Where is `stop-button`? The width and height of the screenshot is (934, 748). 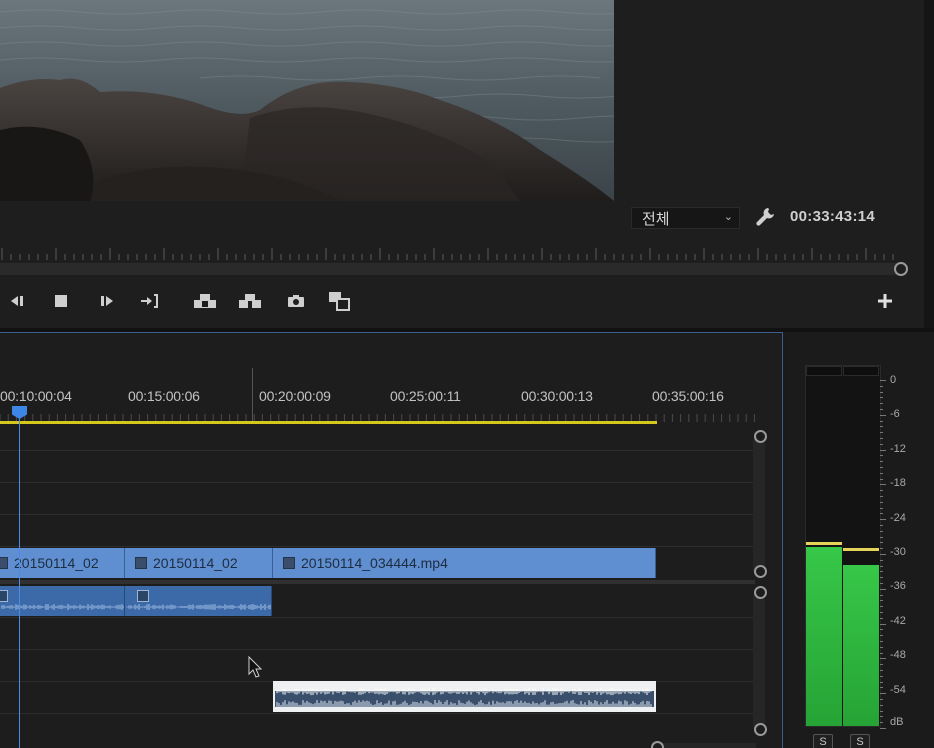
stop-button is located at coordinates (61, 301).